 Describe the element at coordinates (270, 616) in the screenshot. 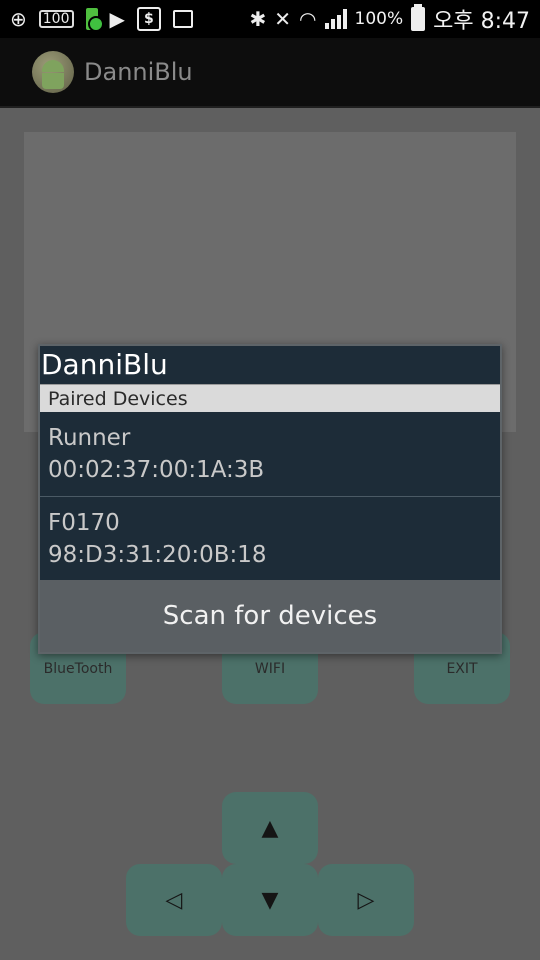

I see `scan-for-devices-button: Scan for devices` at that location.